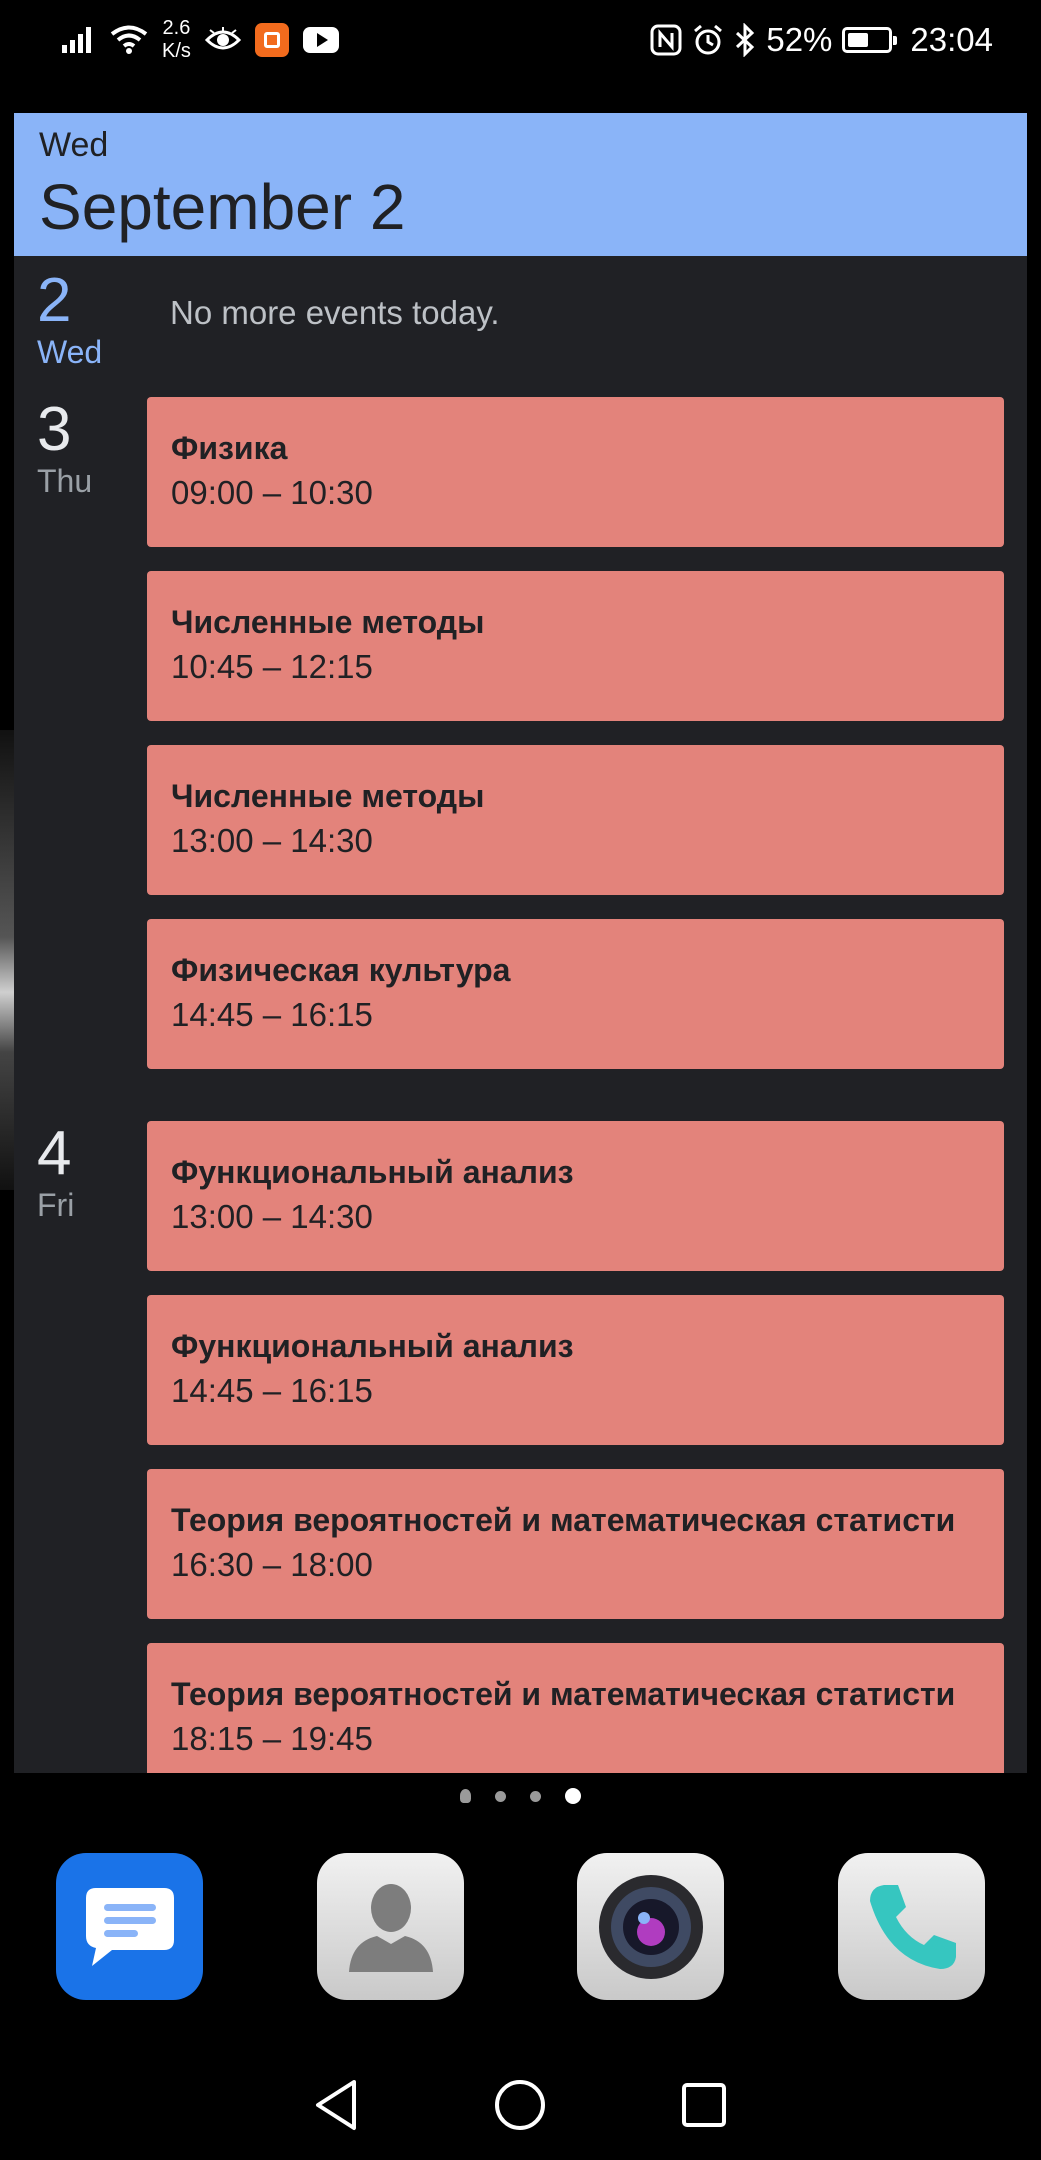  I want to click on wallpaper, so click(7, 960).